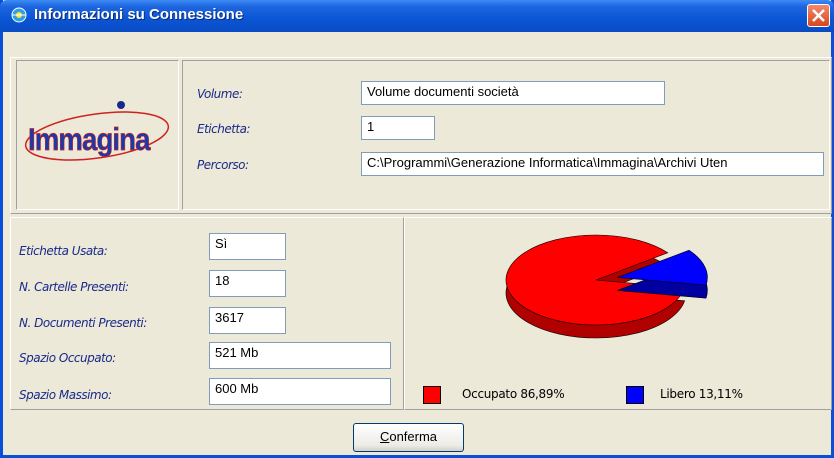 Image resolution: width=834 pixels, height=458 pixels. I want to click on close-icon, so click(818, 15).